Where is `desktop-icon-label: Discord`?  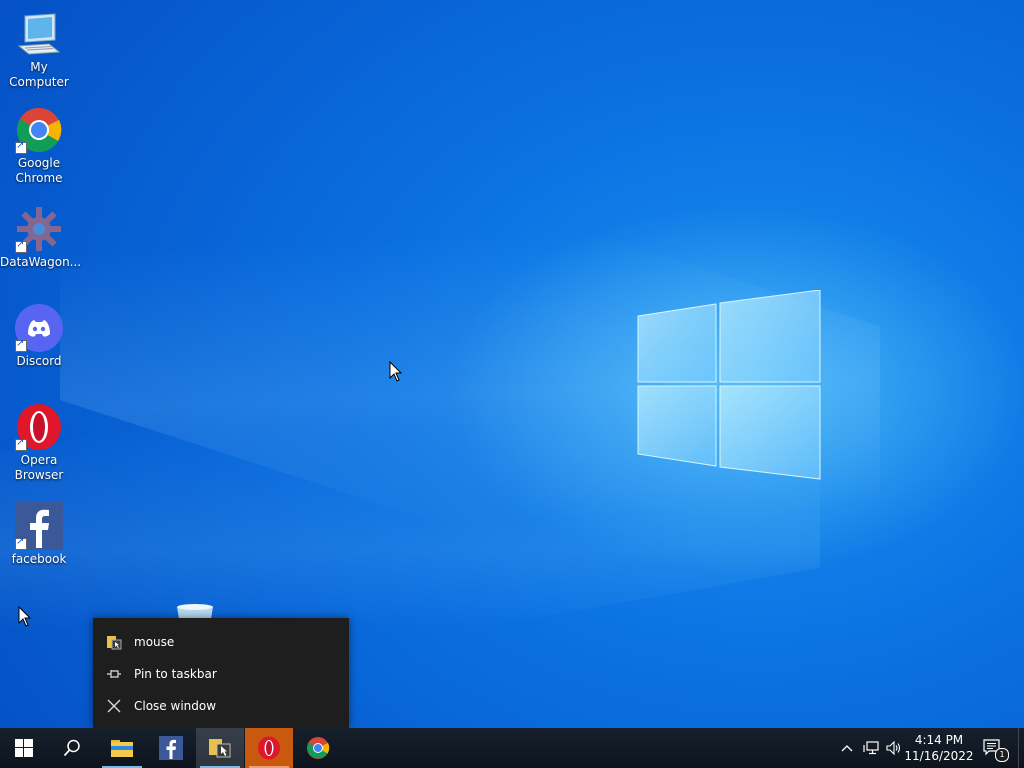 desktop-icon-label: Discord is located at coordinates (39, 361).